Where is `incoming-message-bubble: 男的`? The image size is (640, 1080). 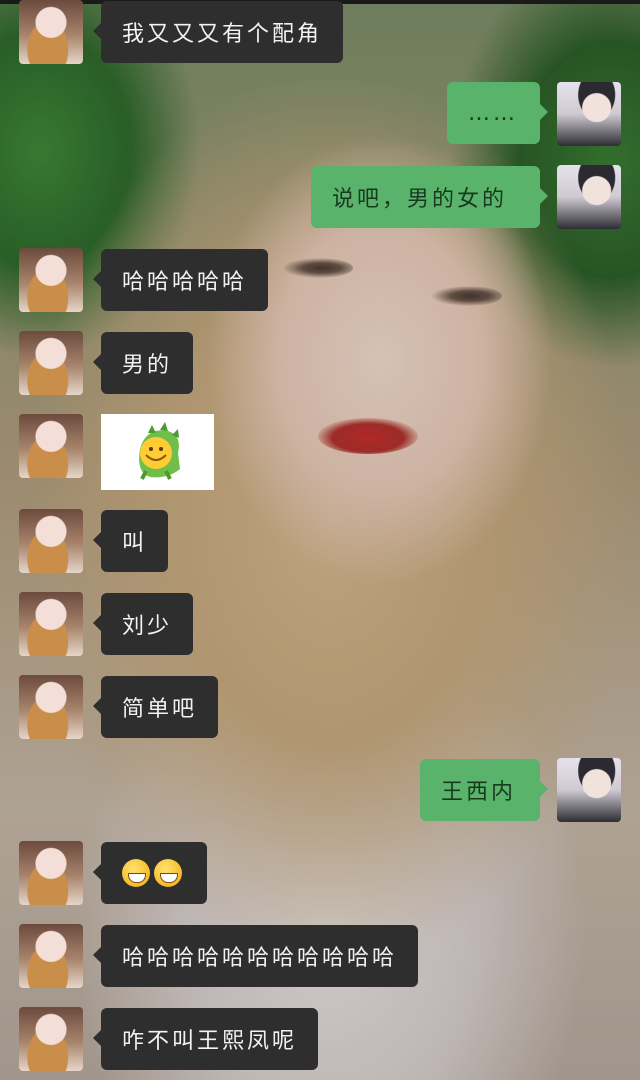
incoming-message-bubble: 男的 is located at coordinates (143, 363).